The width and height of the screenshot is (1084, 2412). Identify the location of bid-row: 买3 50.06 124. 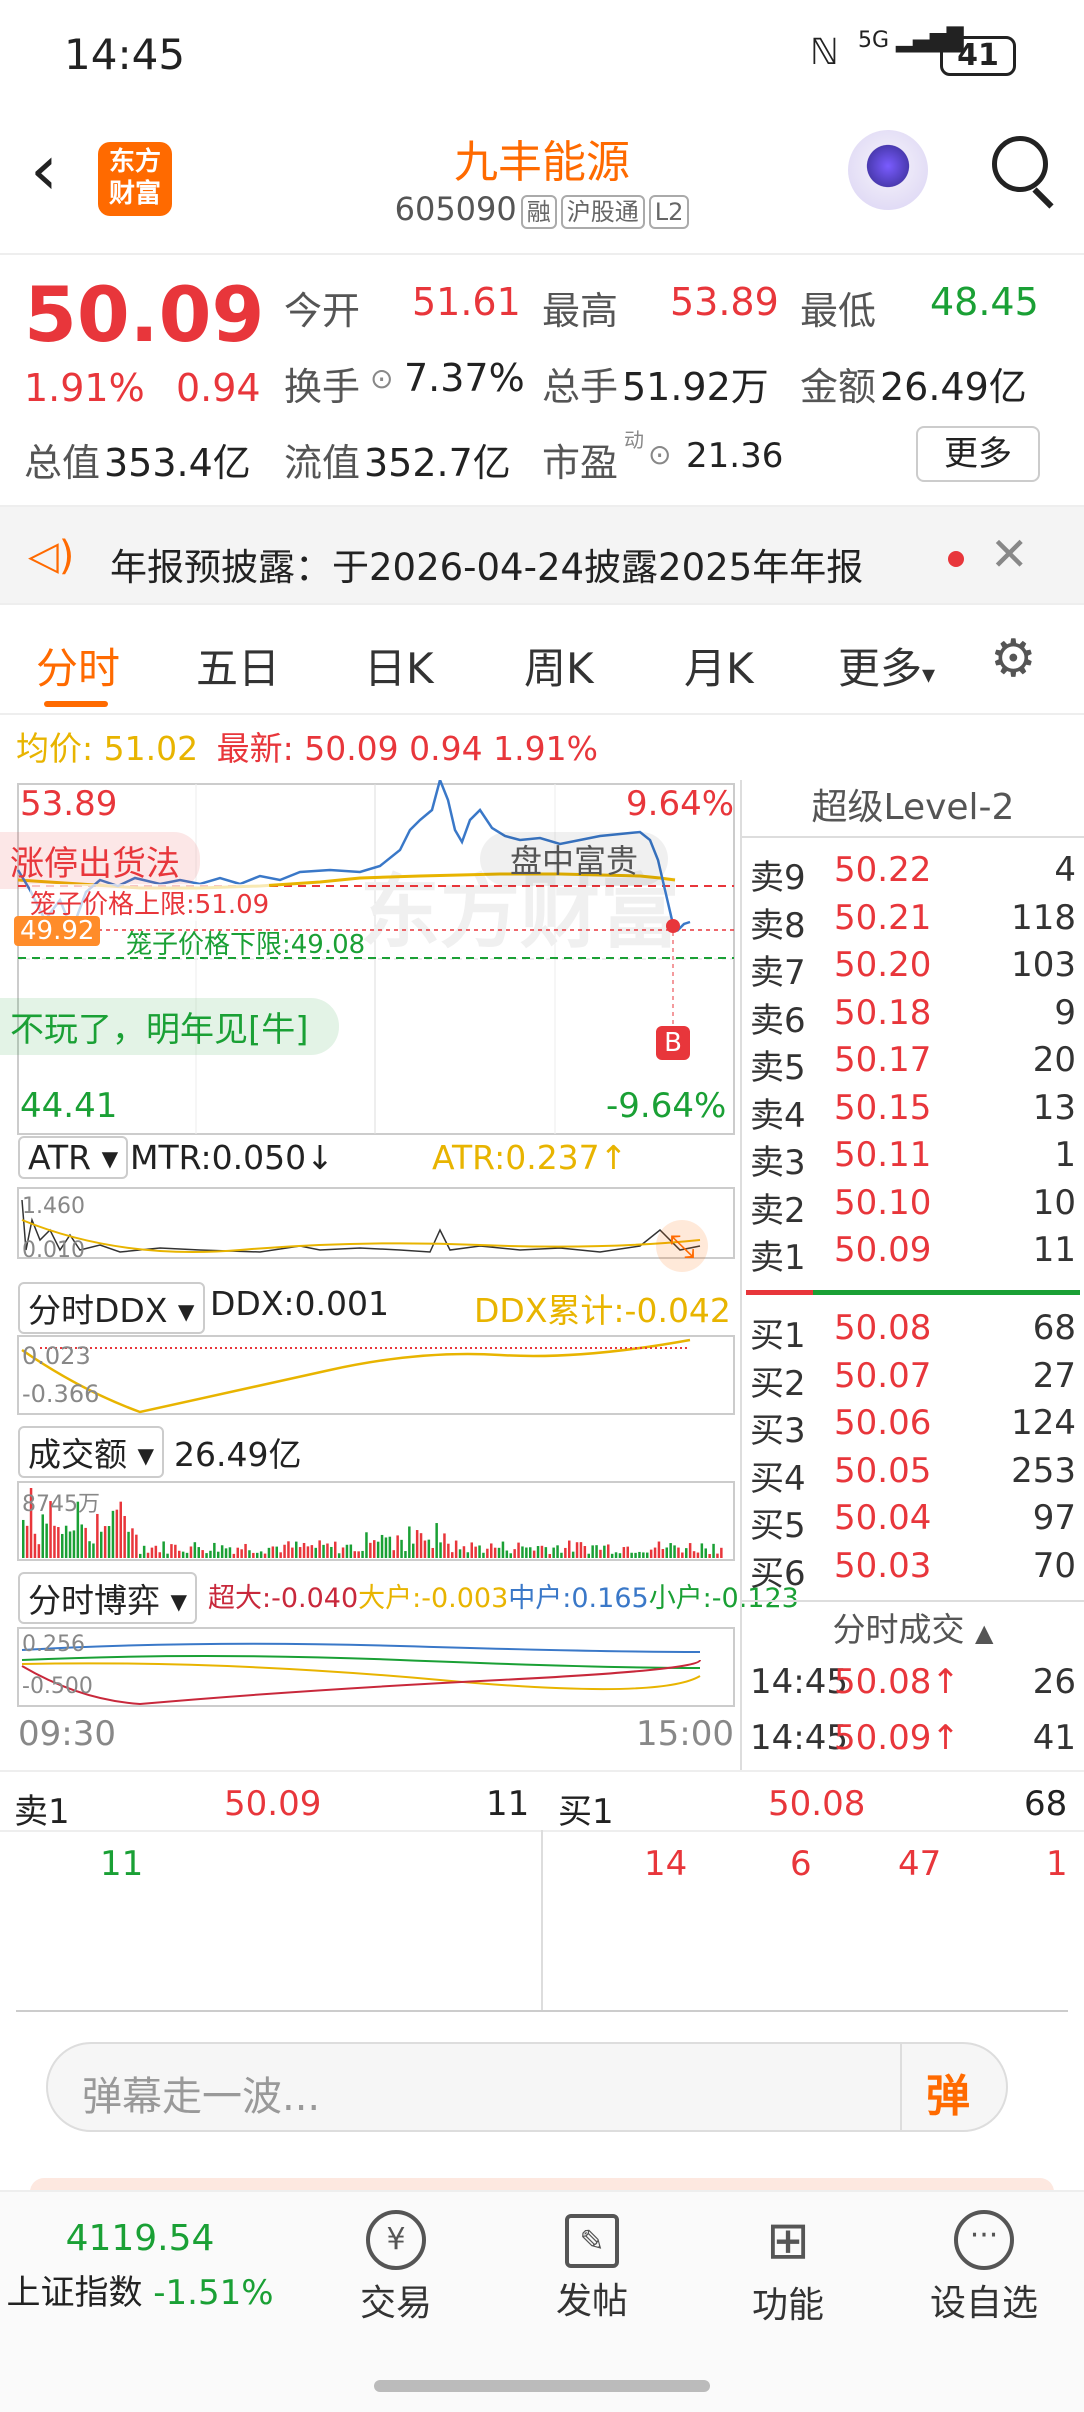
(912, 1427).